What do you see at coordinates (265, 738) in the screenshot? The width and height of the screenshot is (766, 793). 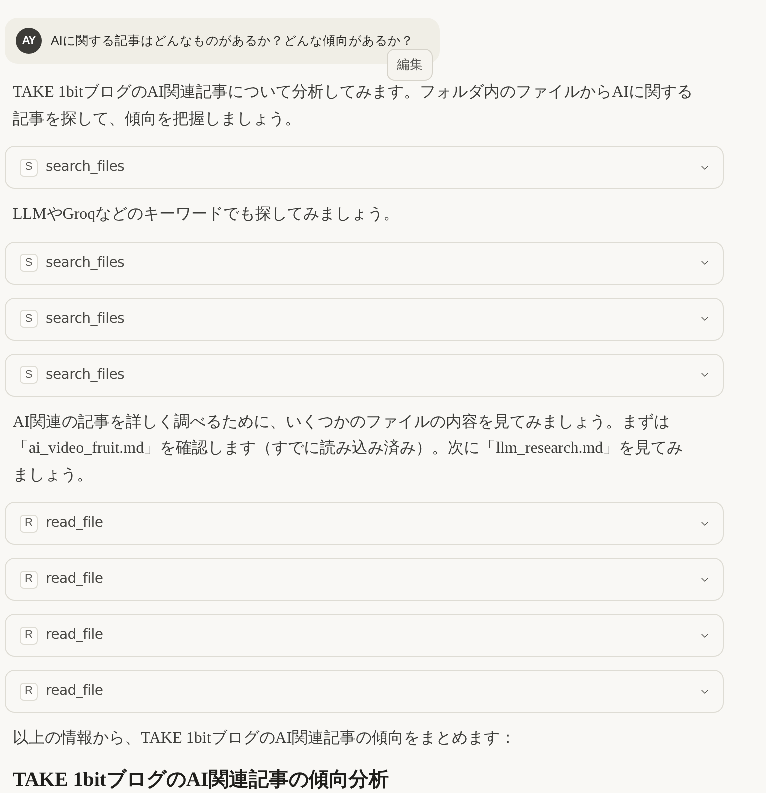 I see `response-paragraph: 以上の情報から、TAKE 1bitブログのAI関連記事の傾向をまとめます：` at bounding box center [265, 738].